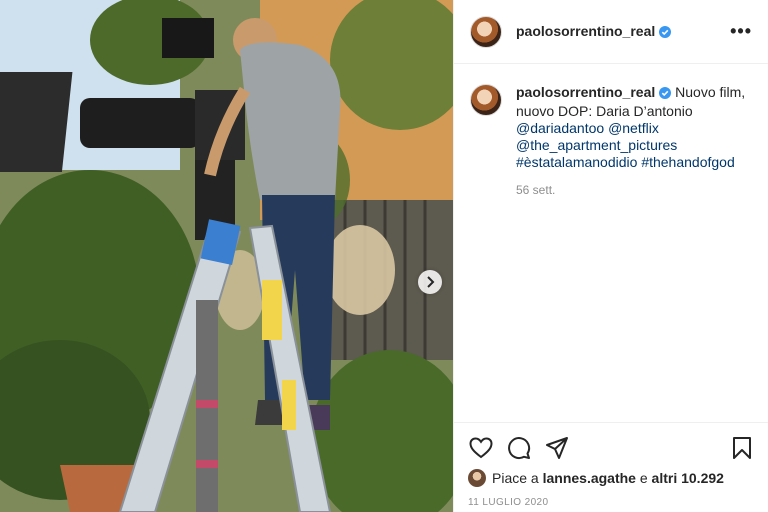  What do you see at coordinates (486, 31) in the screenshot?
I see `avatar` at bounding box center [486, 31].